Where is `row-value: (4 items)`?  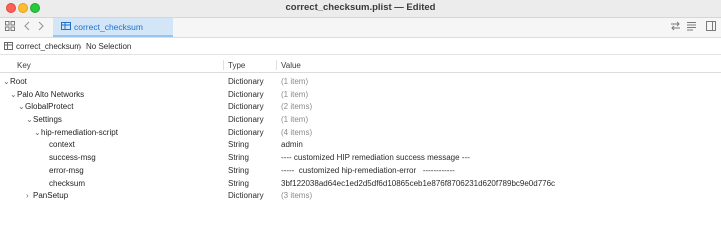
row-value: (4 items) is located at coordinates (297, 132).